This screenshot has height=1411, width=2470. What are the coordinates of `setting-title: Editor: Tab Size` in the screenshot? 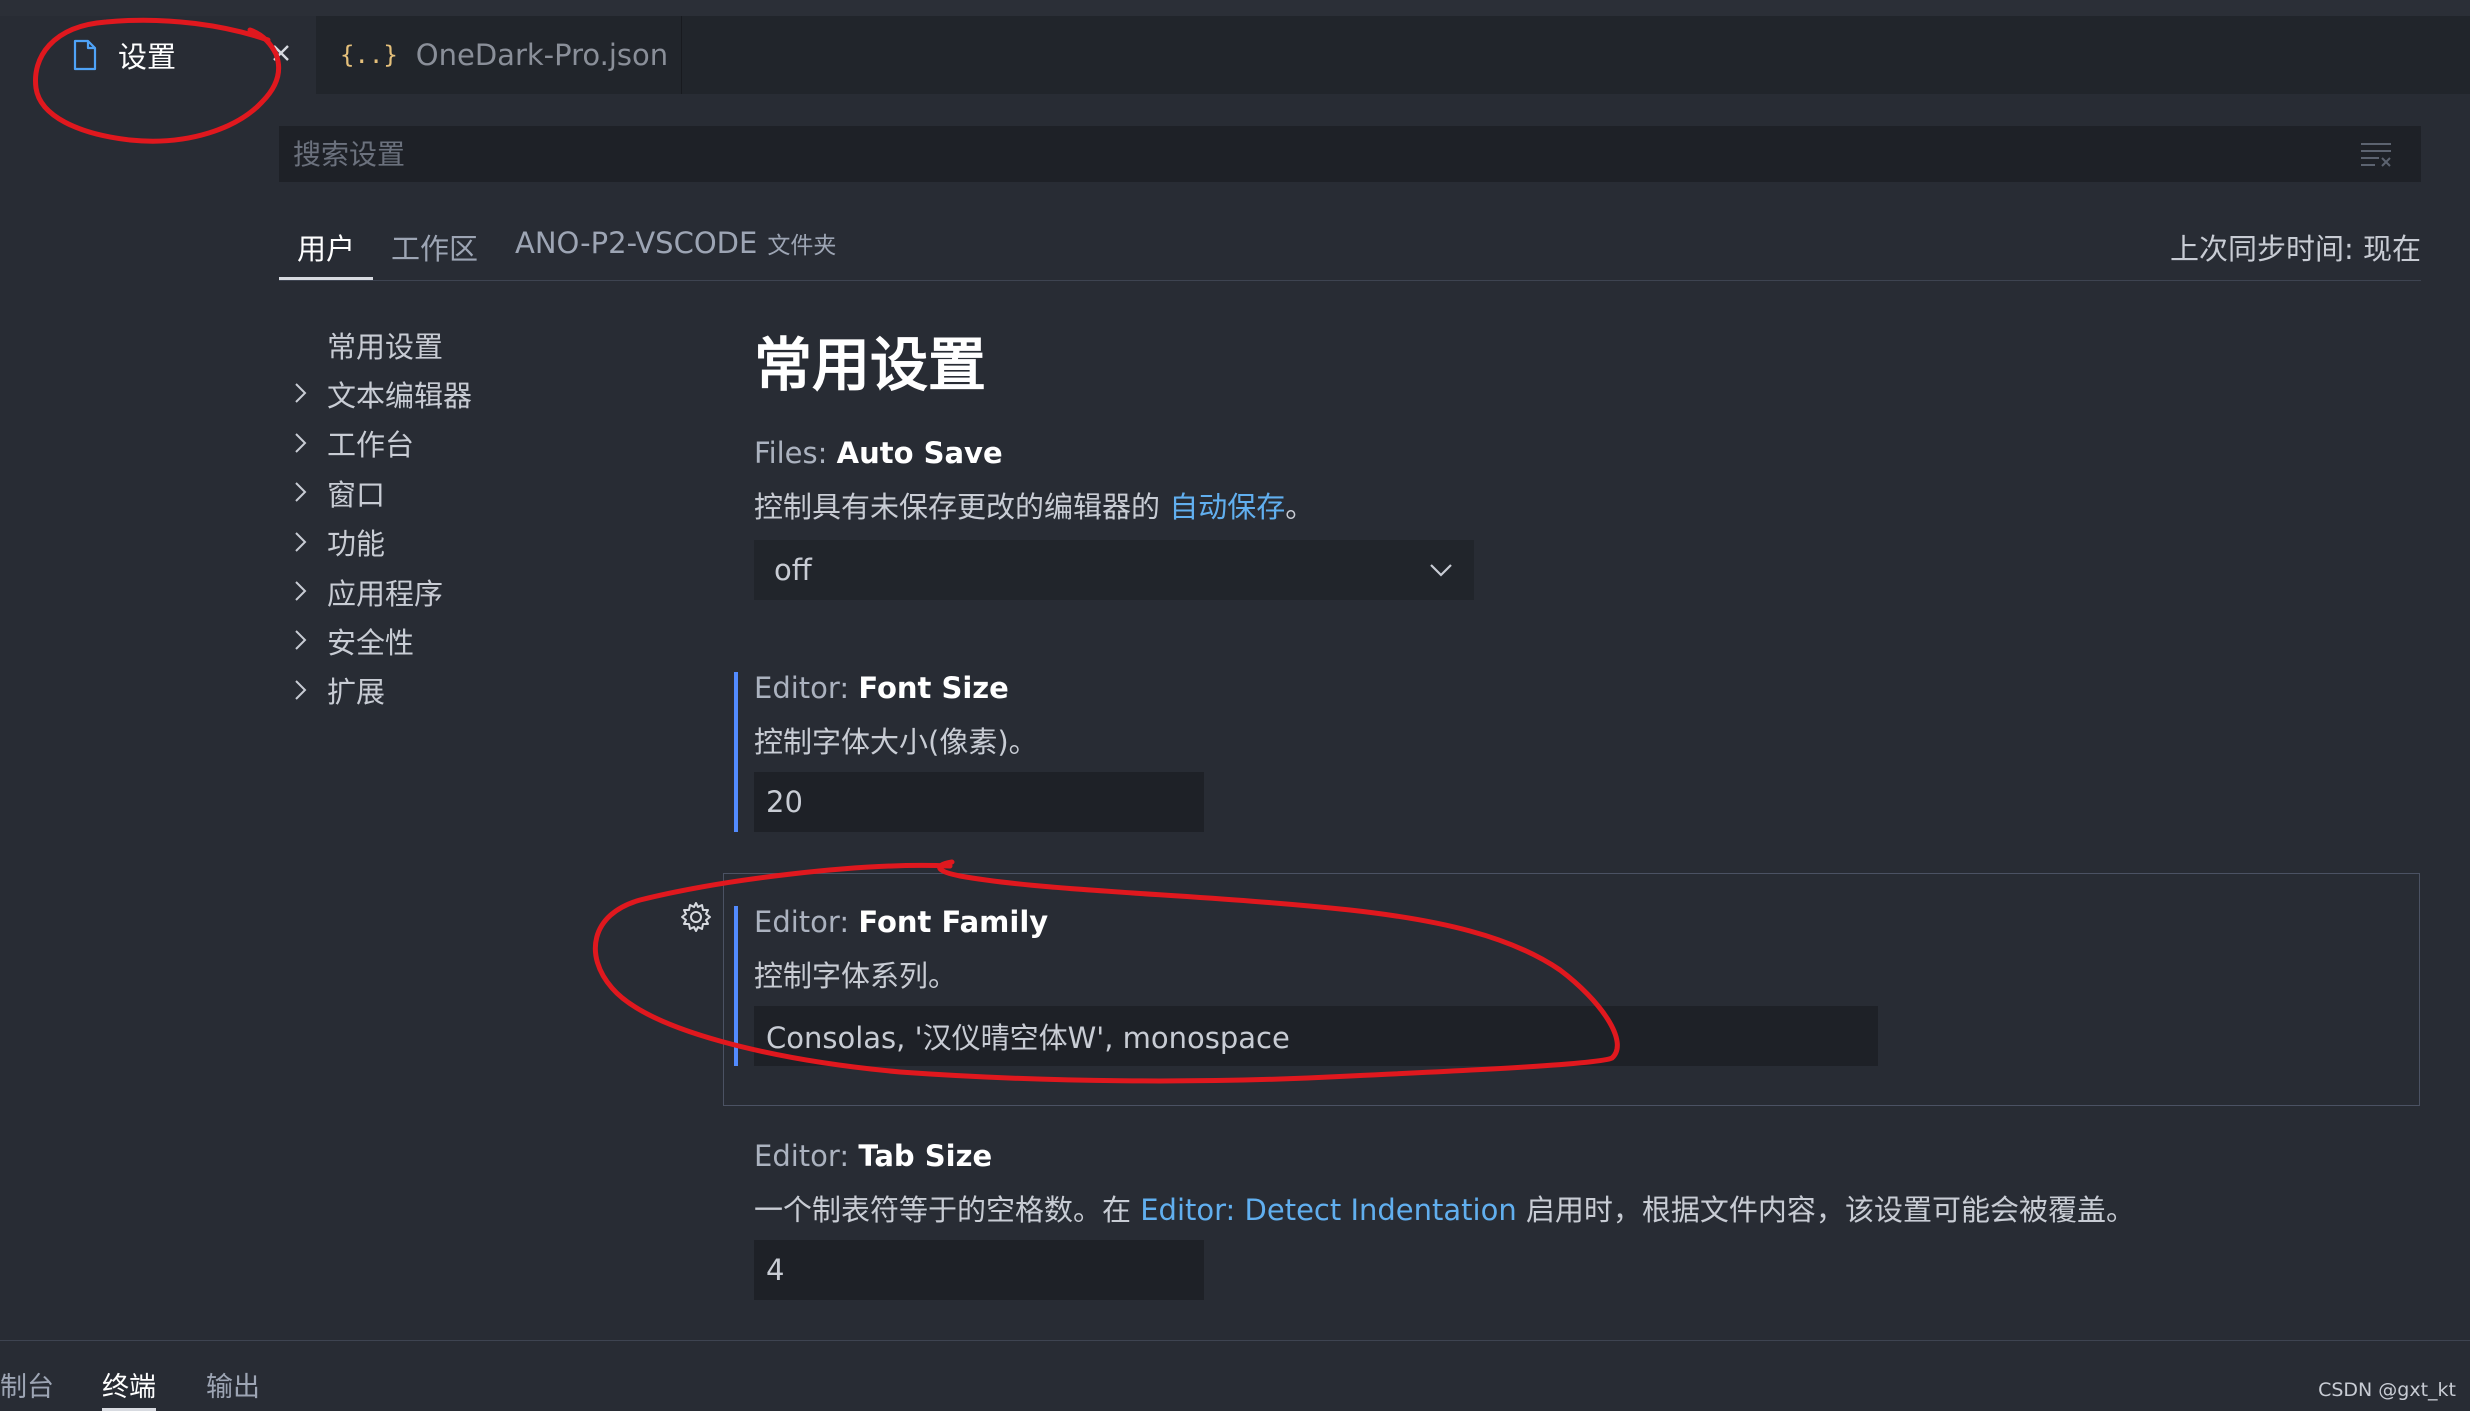 It's located at (1444, 1156).